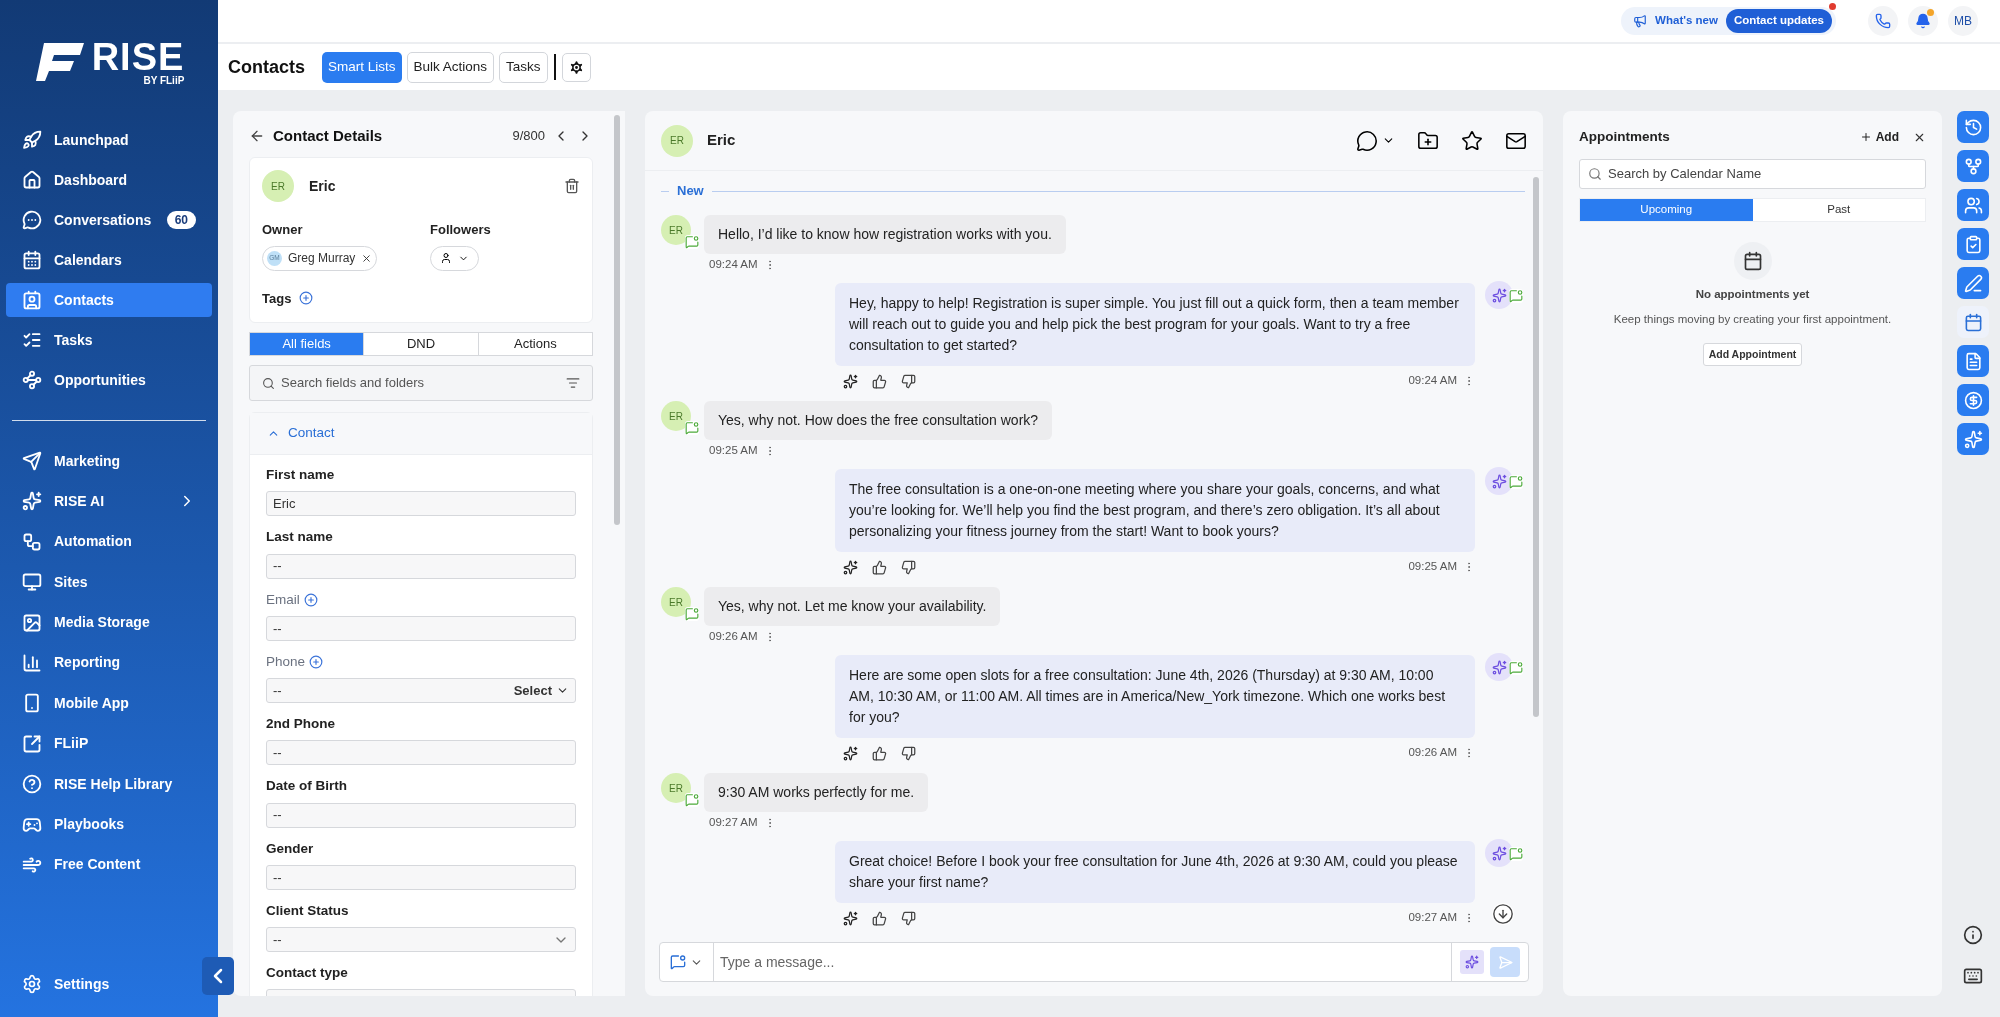 This screenshot has width=2000, height=1017. Describe the element at coordinates (1375, 140) in the screenshot. I see `channel-menu` at that location.